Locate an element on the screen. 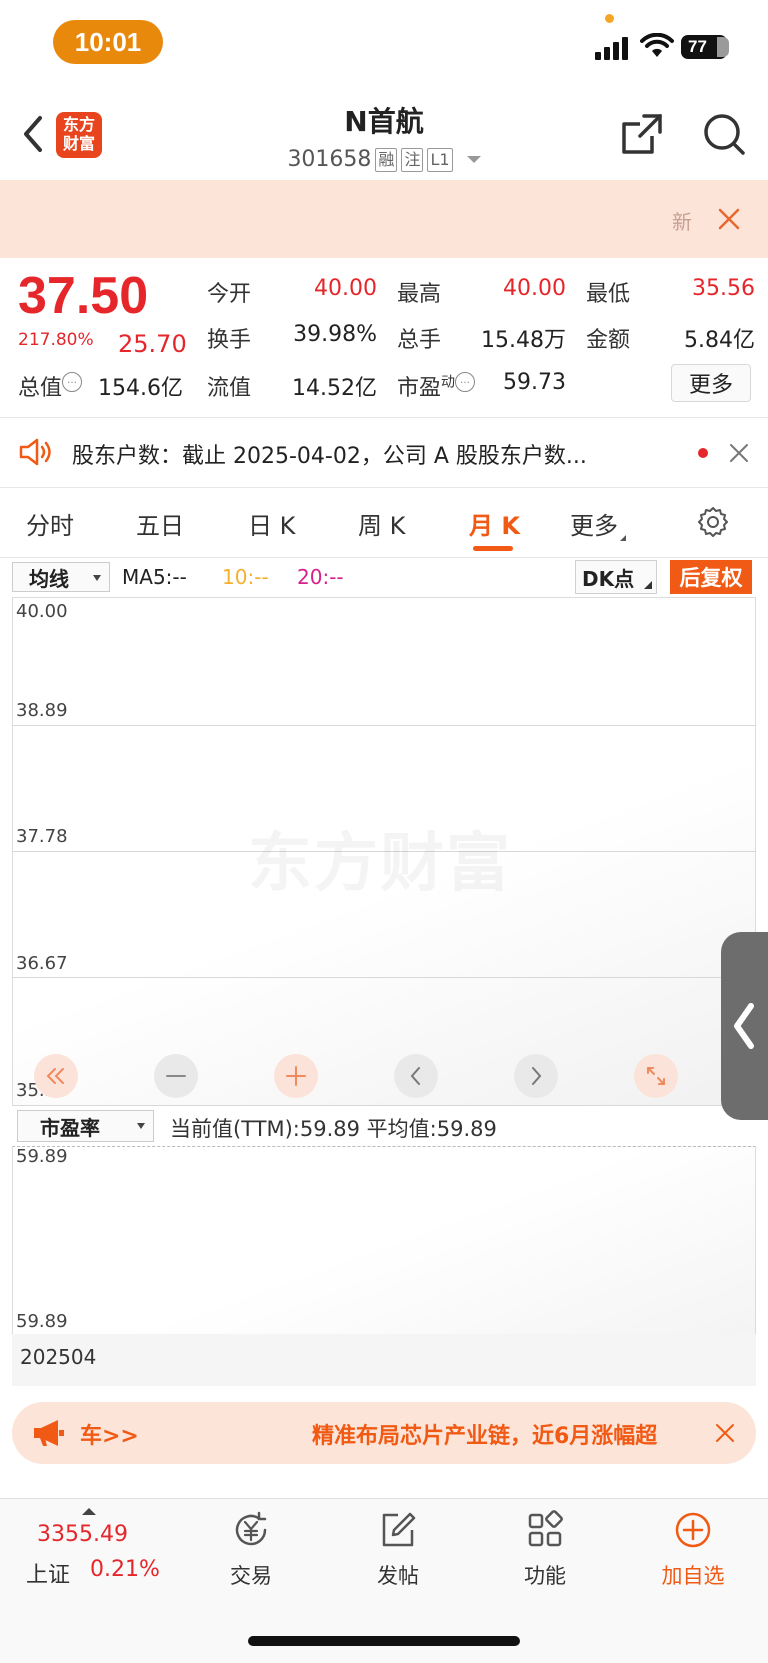 The image size is (768, 1663). change-value: 25.70 is located at coordinates (152, 344).